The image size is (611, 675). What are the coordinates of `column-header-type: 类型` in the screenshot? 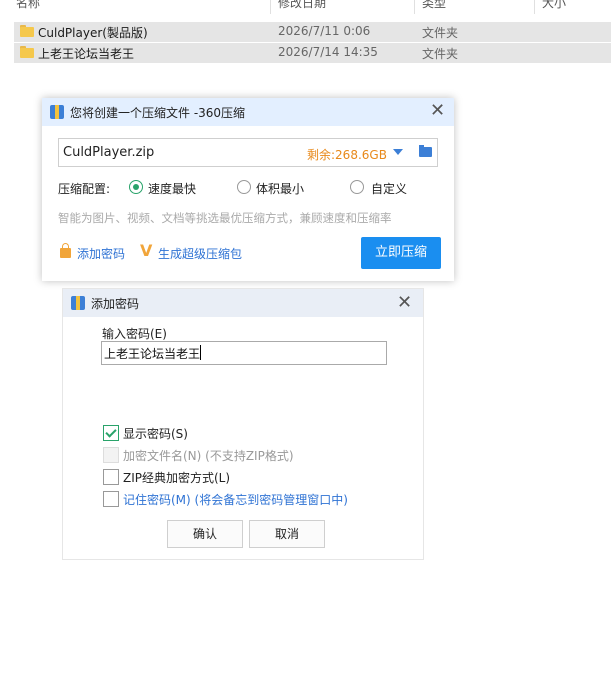 It's located at (434, 5).